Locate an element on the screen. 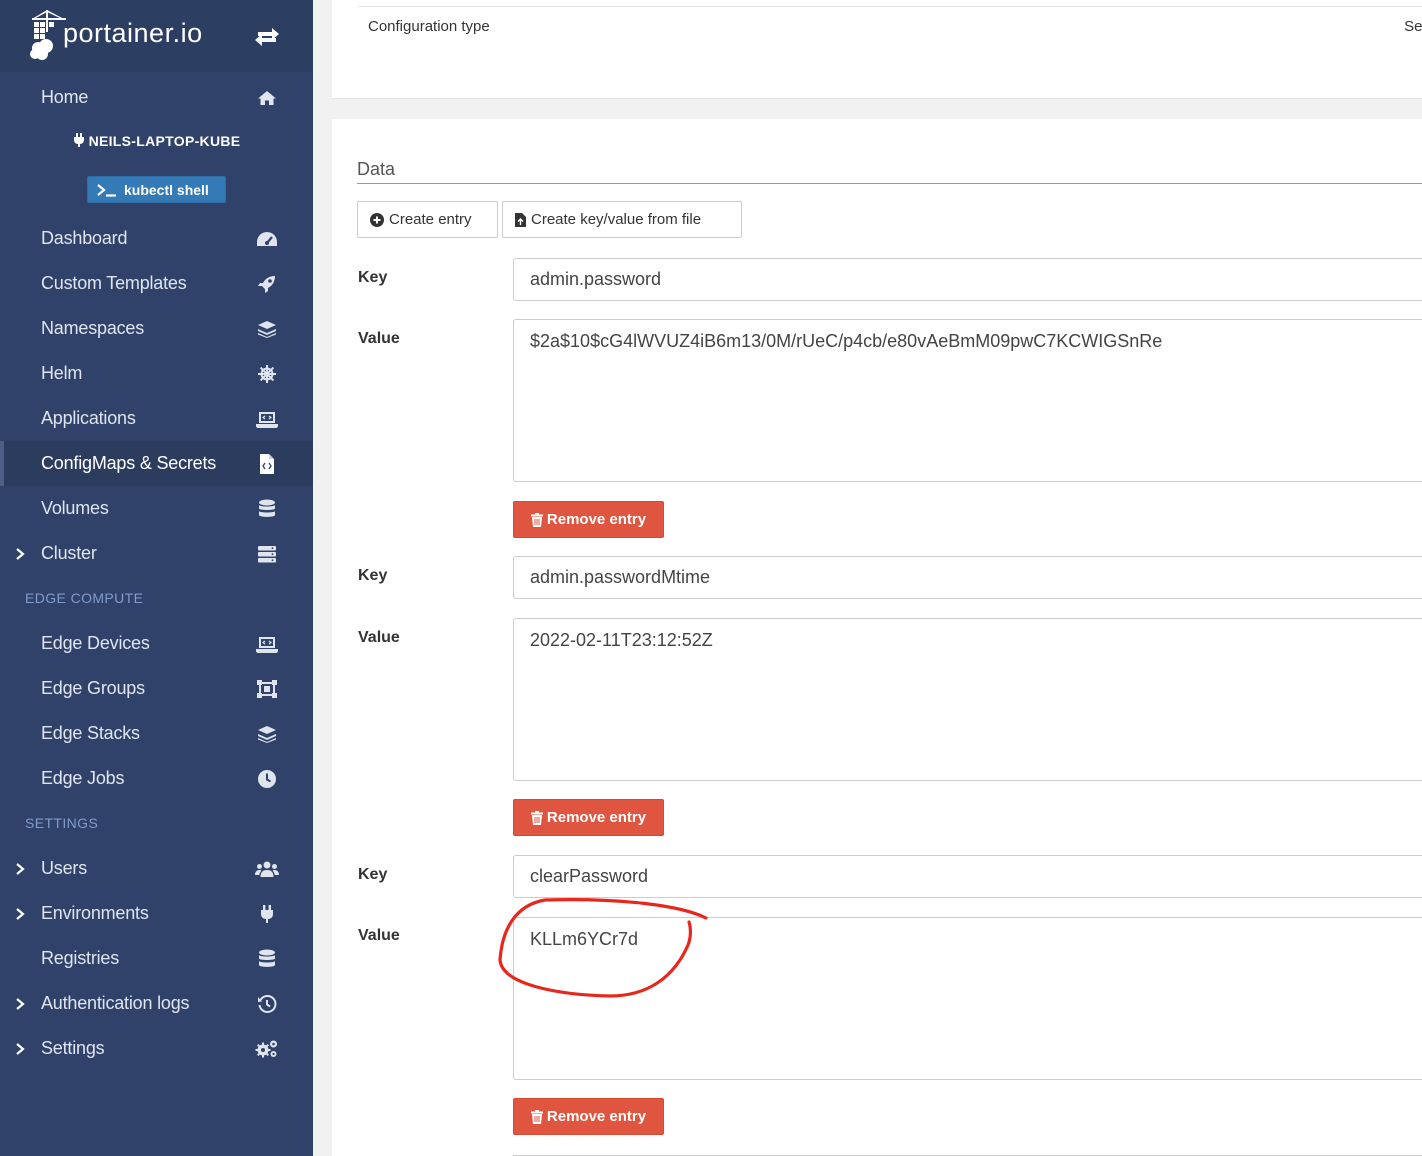 The height and width of the screenshot is (1156, 1422). sidebar-item-label: Users is located at coordinates (64, 868).